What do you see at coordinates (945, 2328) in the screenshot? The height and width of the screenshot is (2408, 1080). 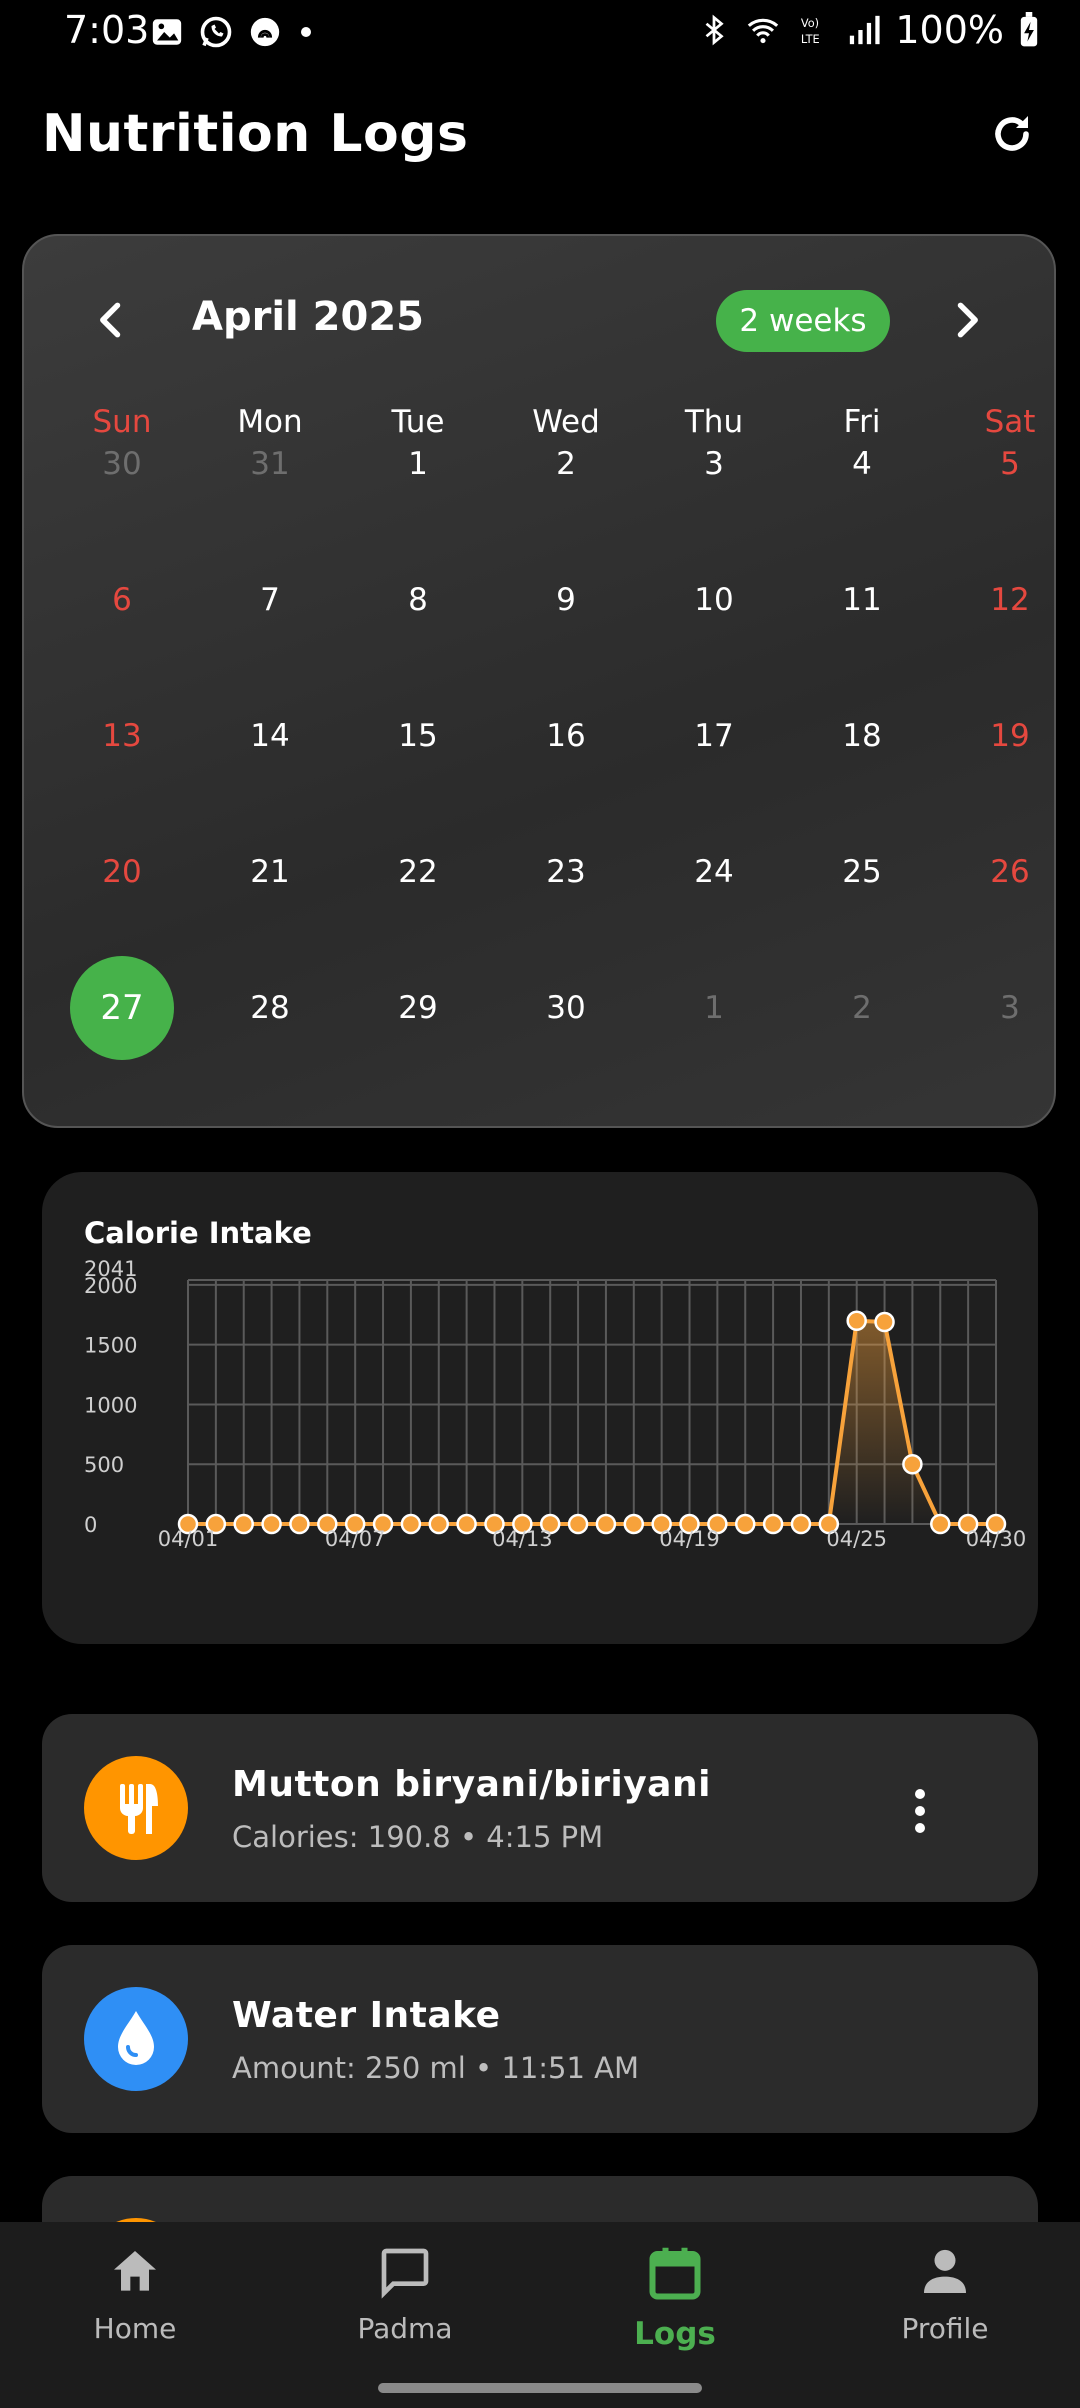 I see `nav-profile-label: Profile` at bounding box center [945, 2328].